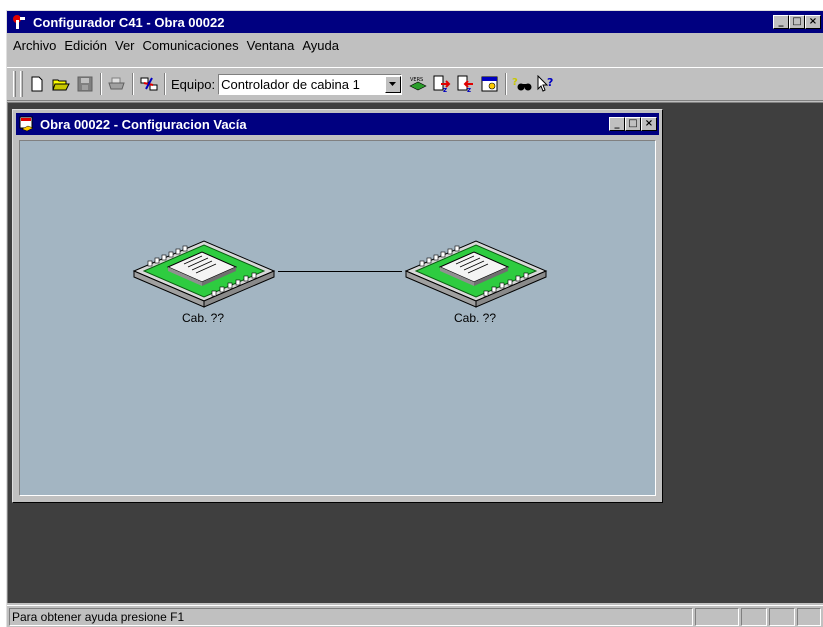 This screenshot has height=627, width=823. I want to click on open-folder-icon, so click(60, 85).